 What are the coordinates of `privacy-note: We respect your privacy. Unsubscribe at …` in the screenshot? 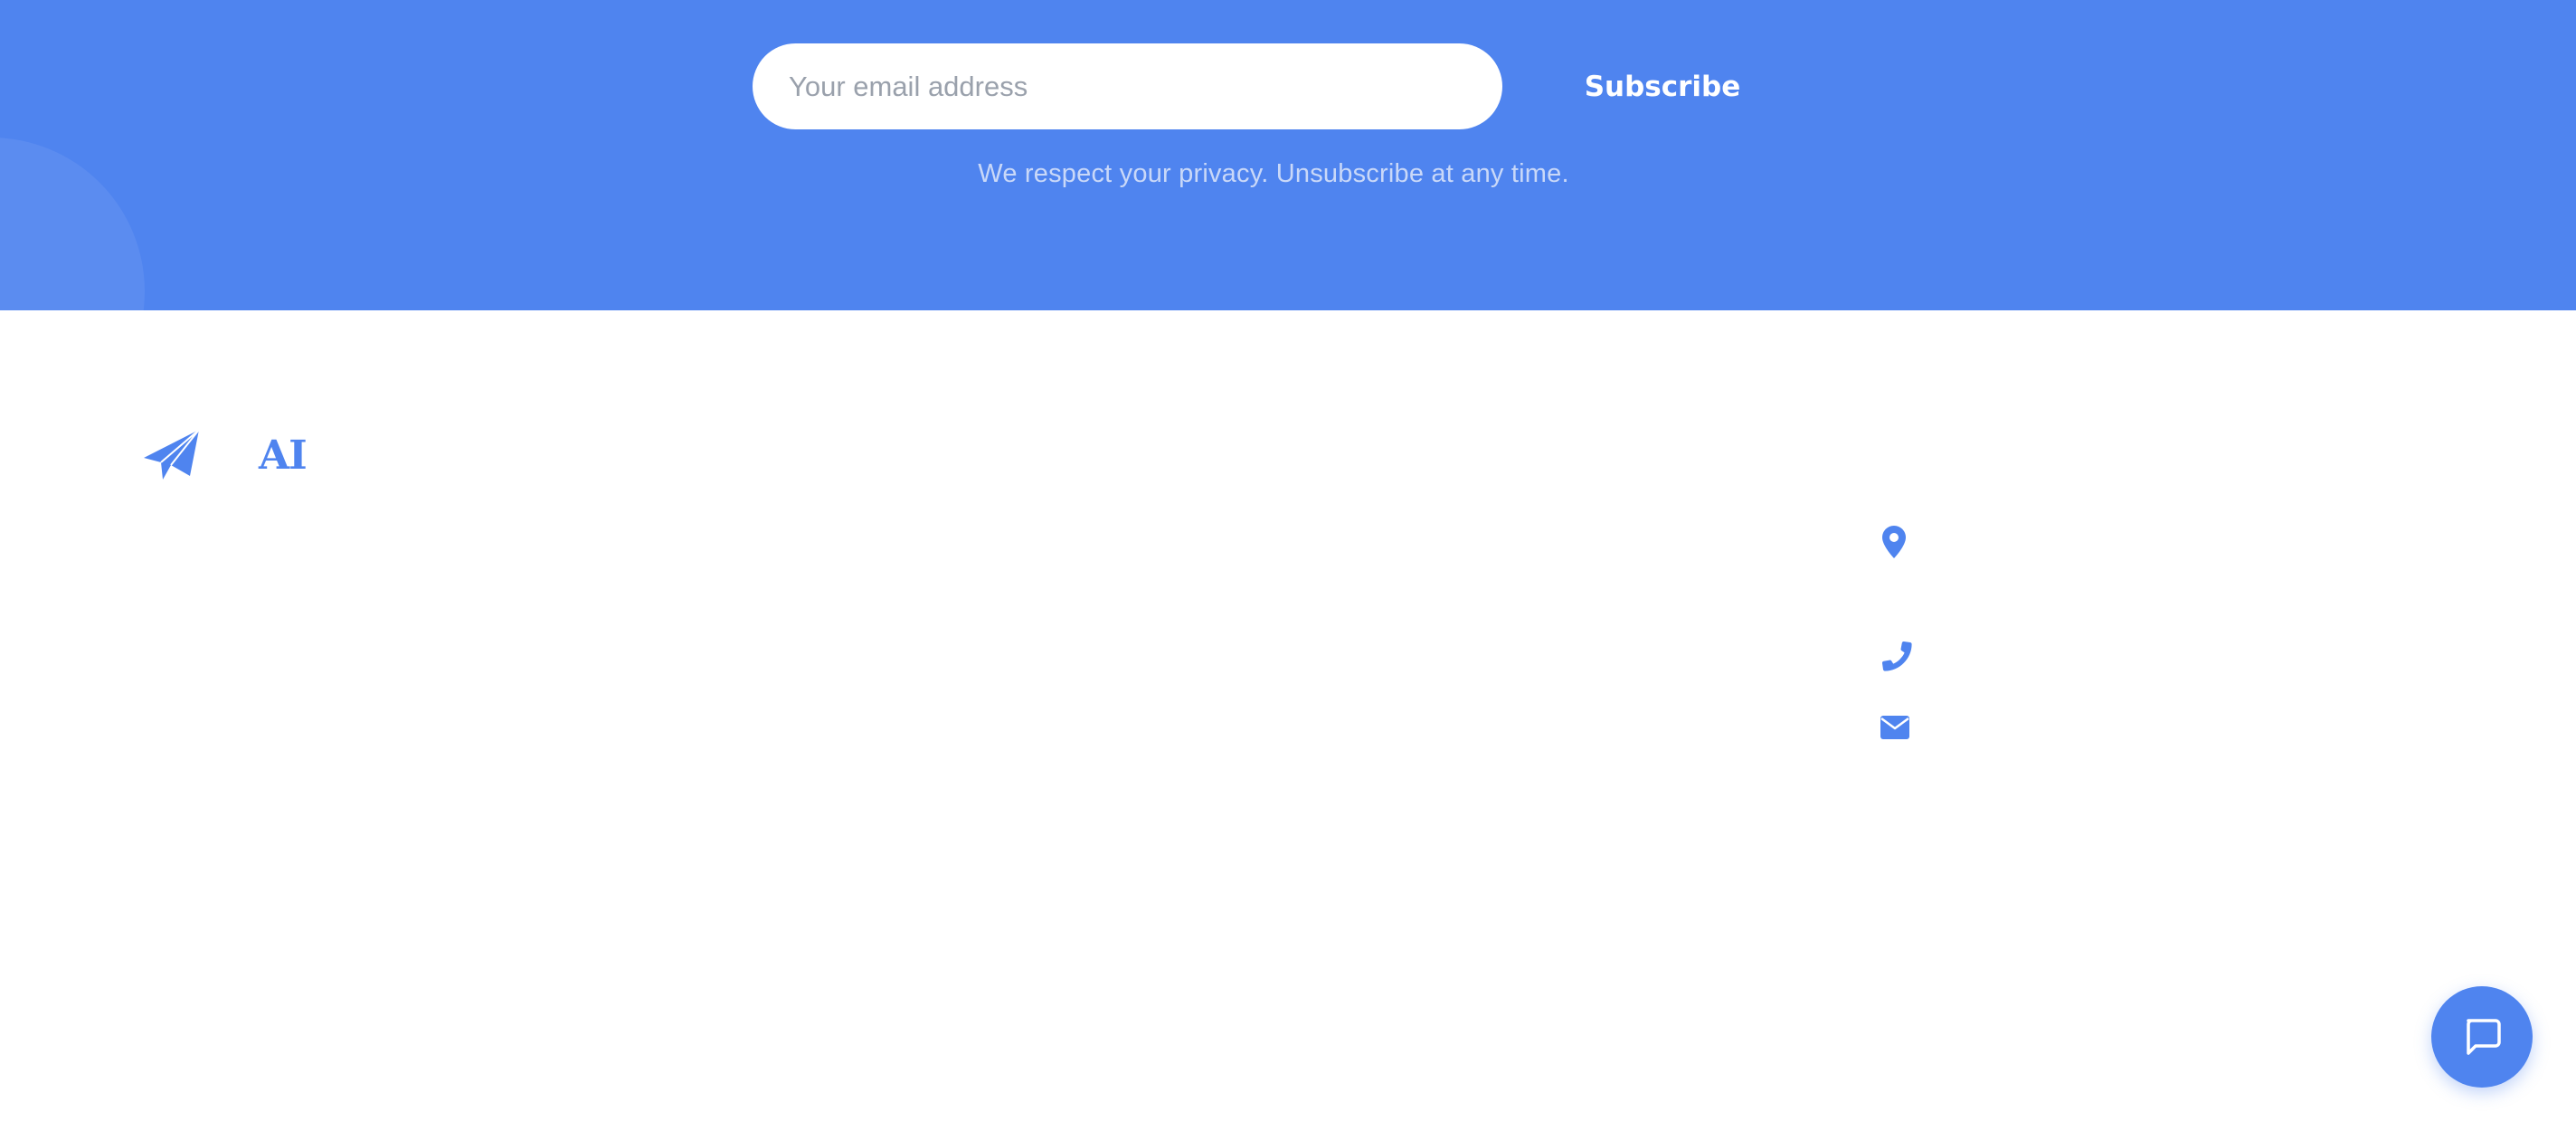 It's located at (1274, 173).